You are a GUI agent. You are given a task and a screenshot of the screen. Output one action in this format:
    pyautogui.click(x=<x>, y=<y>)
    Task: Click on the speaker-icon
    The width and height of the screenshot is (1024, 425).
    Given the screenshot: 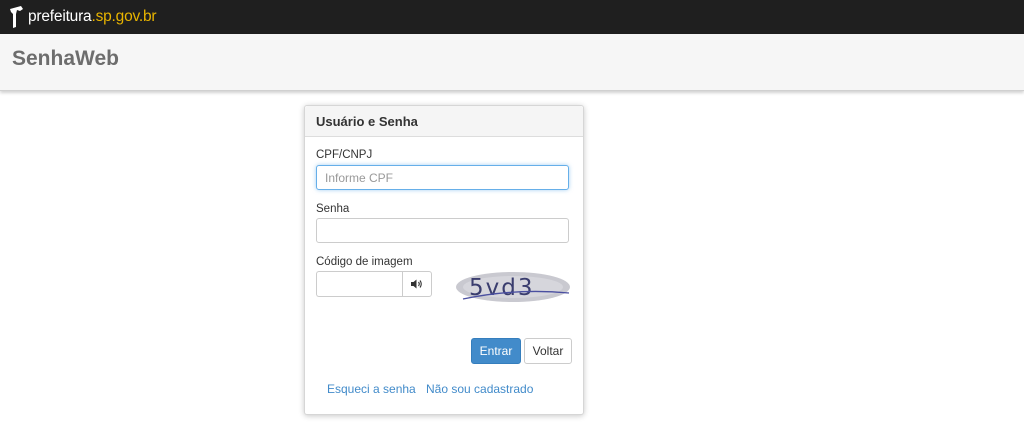 What is the action you would take?
    pyautogui.click(x=416, y=284)
    